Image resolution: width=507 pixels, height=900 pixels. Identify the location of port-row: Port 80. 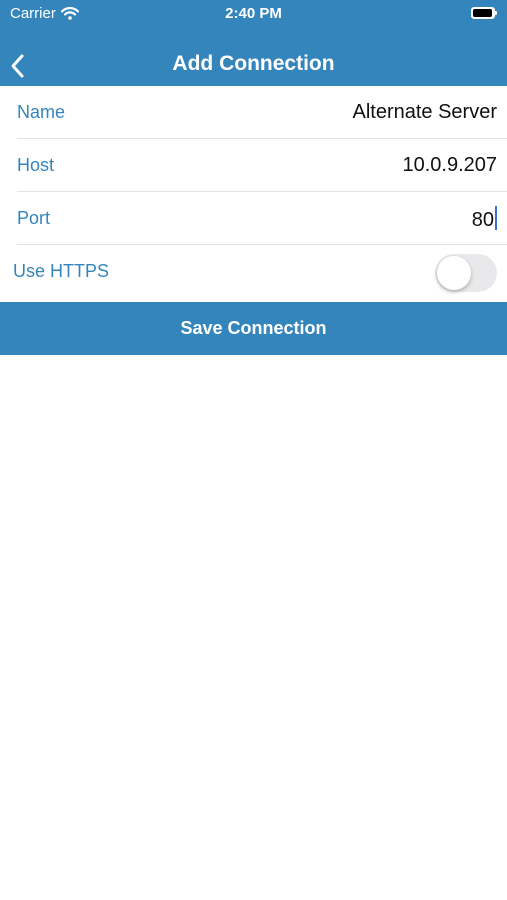
(253, 218).